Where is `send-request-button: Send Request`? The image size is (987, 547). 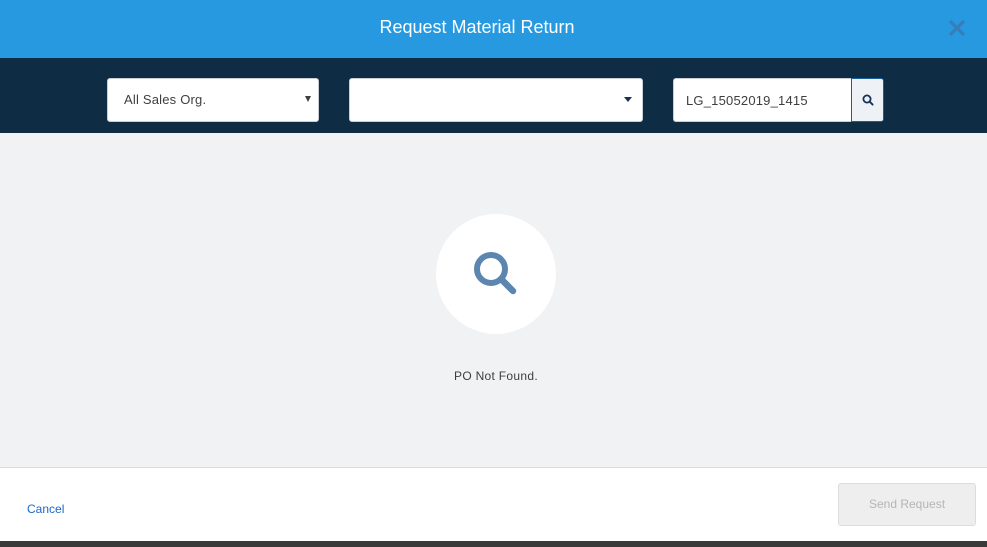
send-request-button: Send Request is located at coordinates (907, 504).